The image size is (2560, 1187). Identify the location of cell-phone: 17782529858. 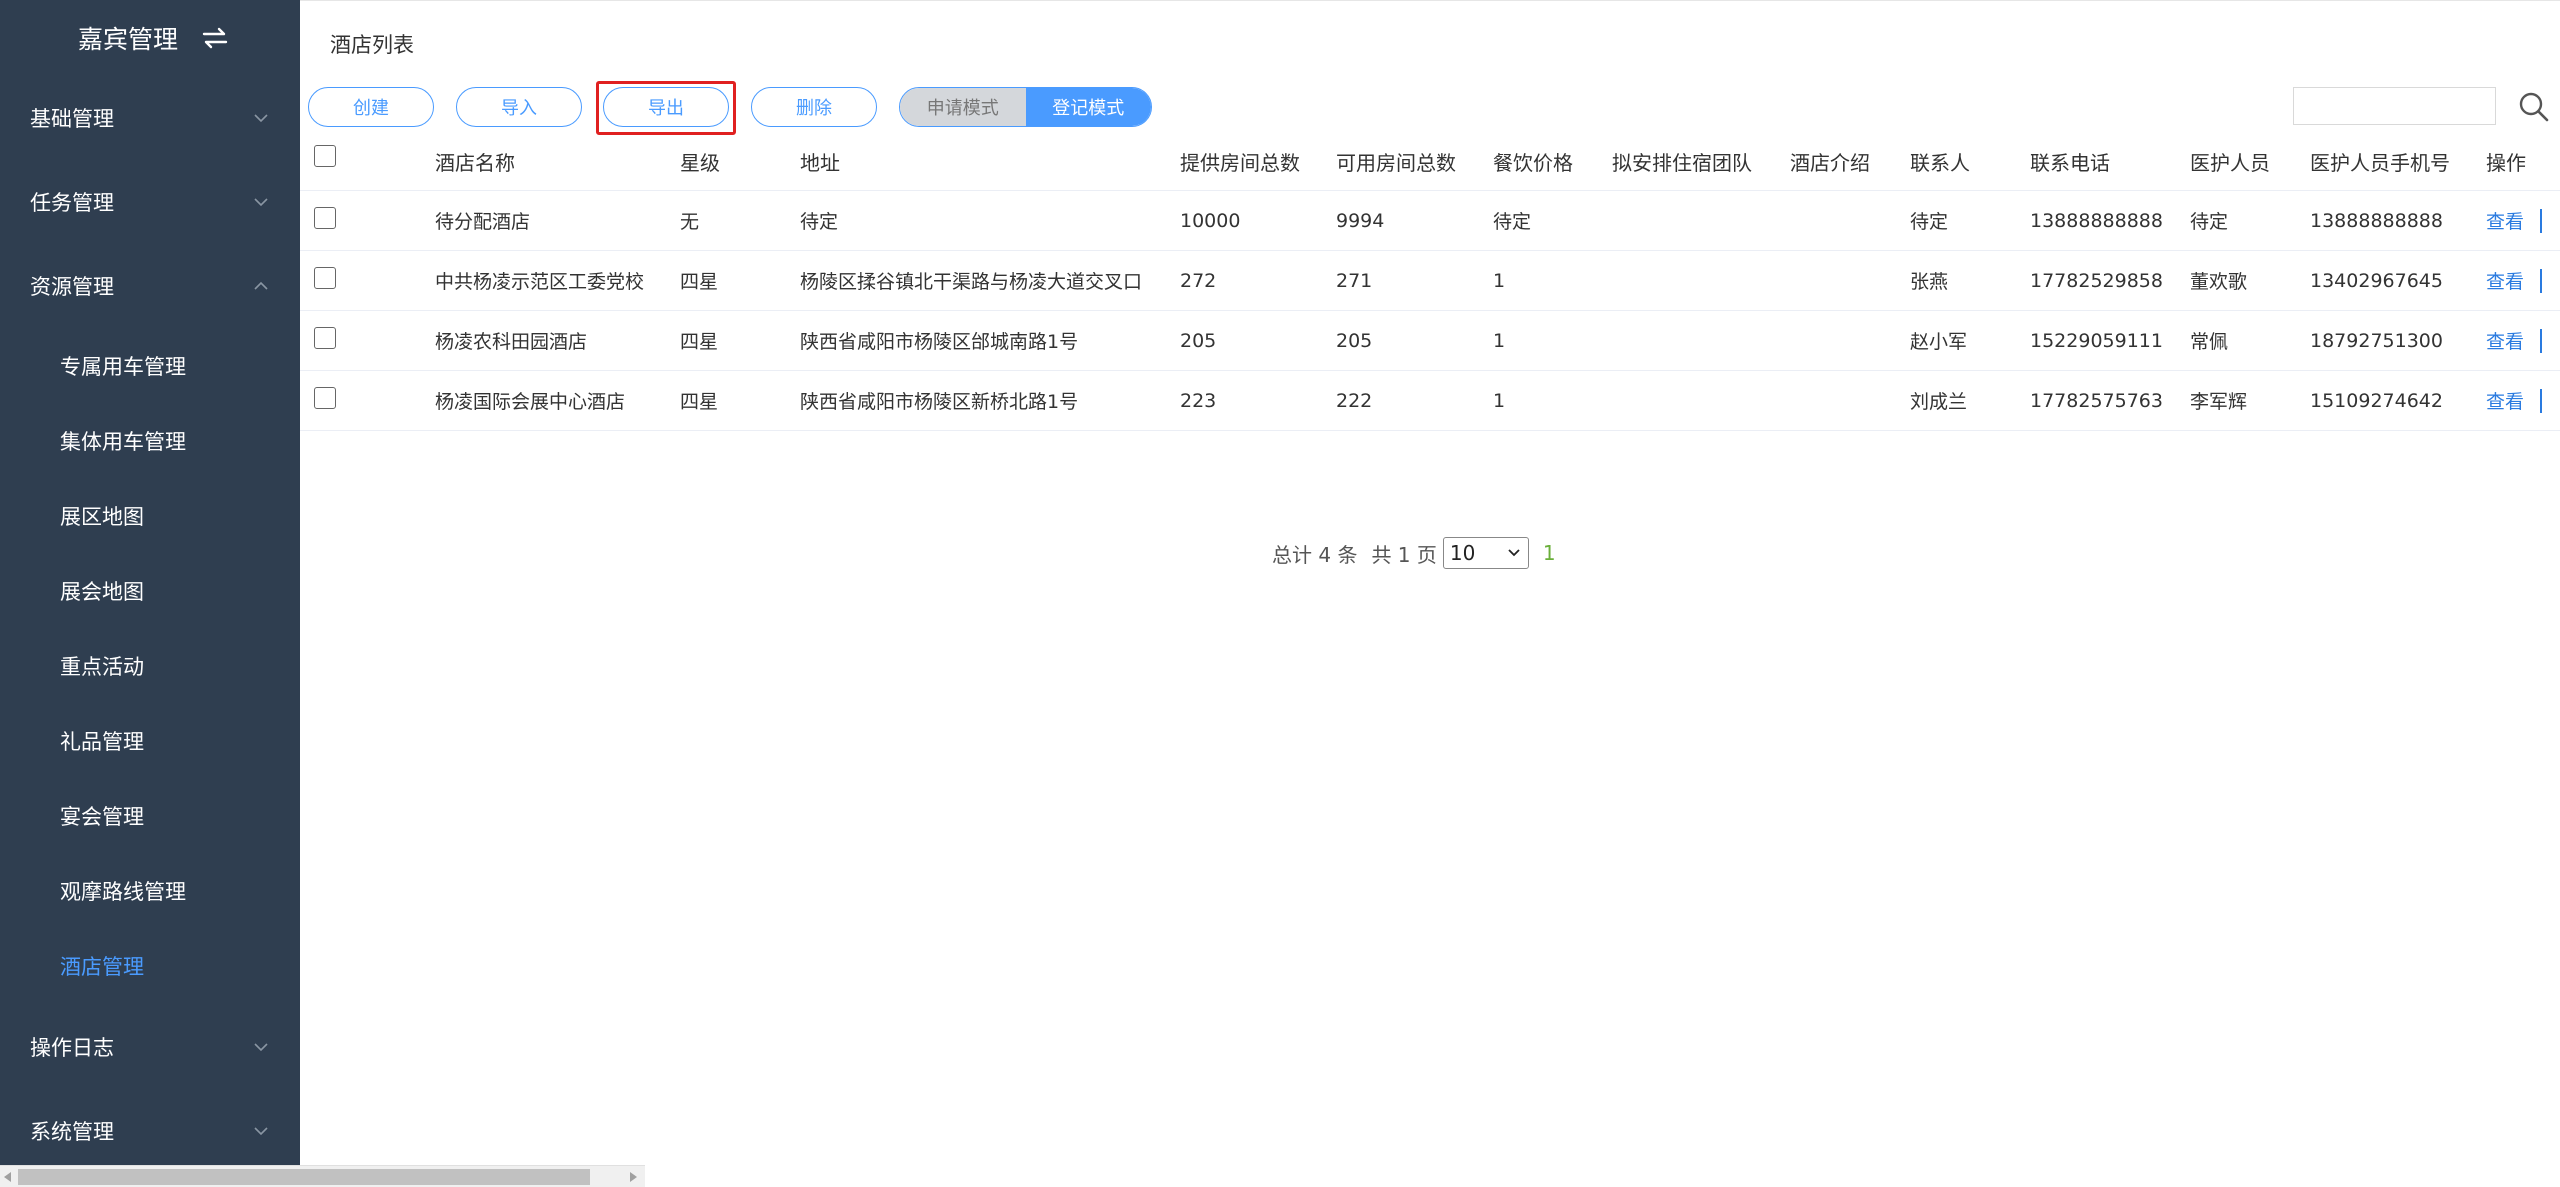
(2096, 280).